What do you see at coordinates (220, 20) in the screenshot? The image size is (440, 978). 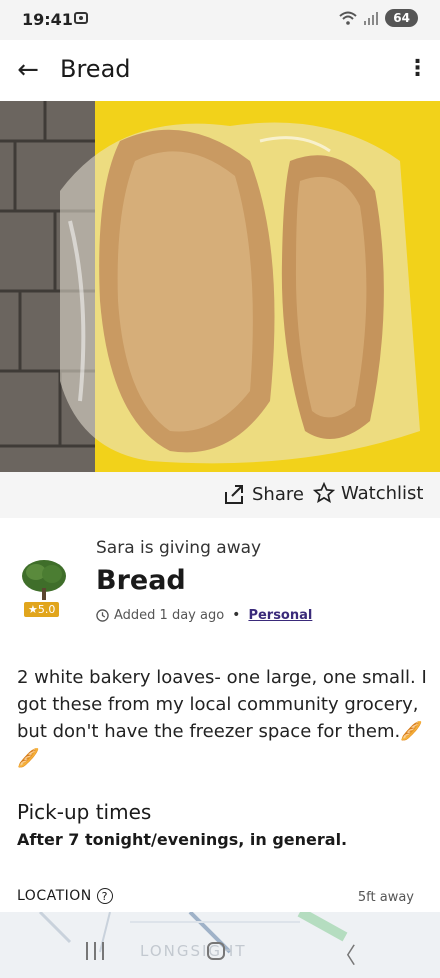 I see `status-bar: 19:41 64` at bounding box center [220, 20].